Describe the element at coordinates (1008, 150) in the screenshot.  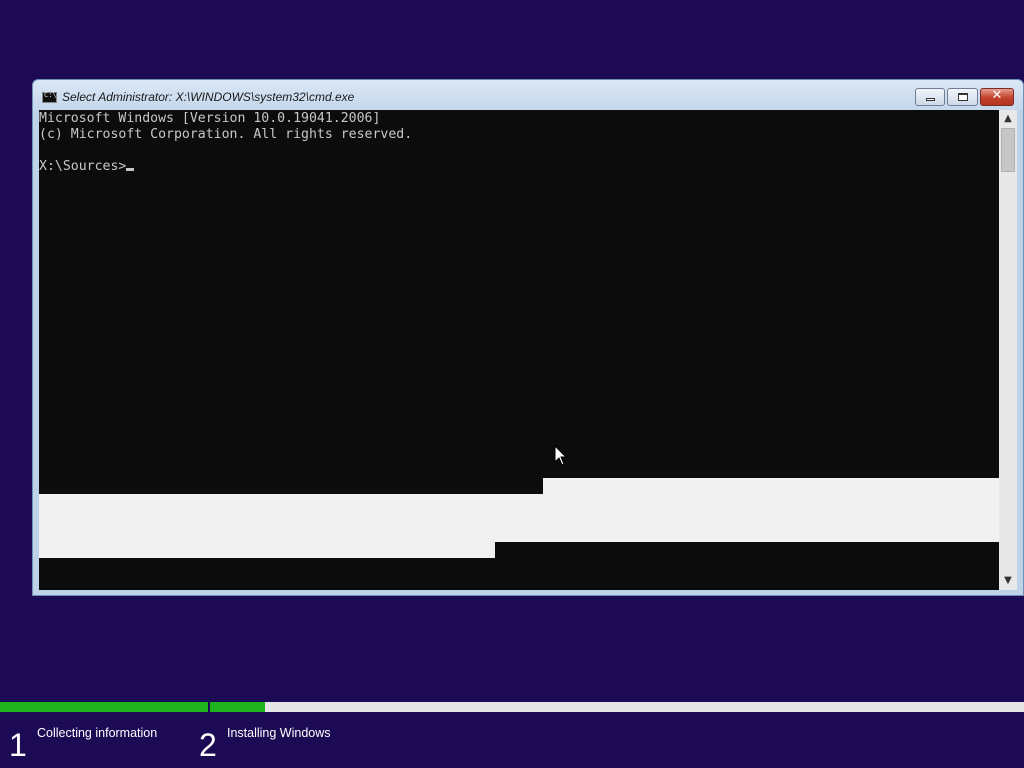
I see `scroll-thumb` at that location.